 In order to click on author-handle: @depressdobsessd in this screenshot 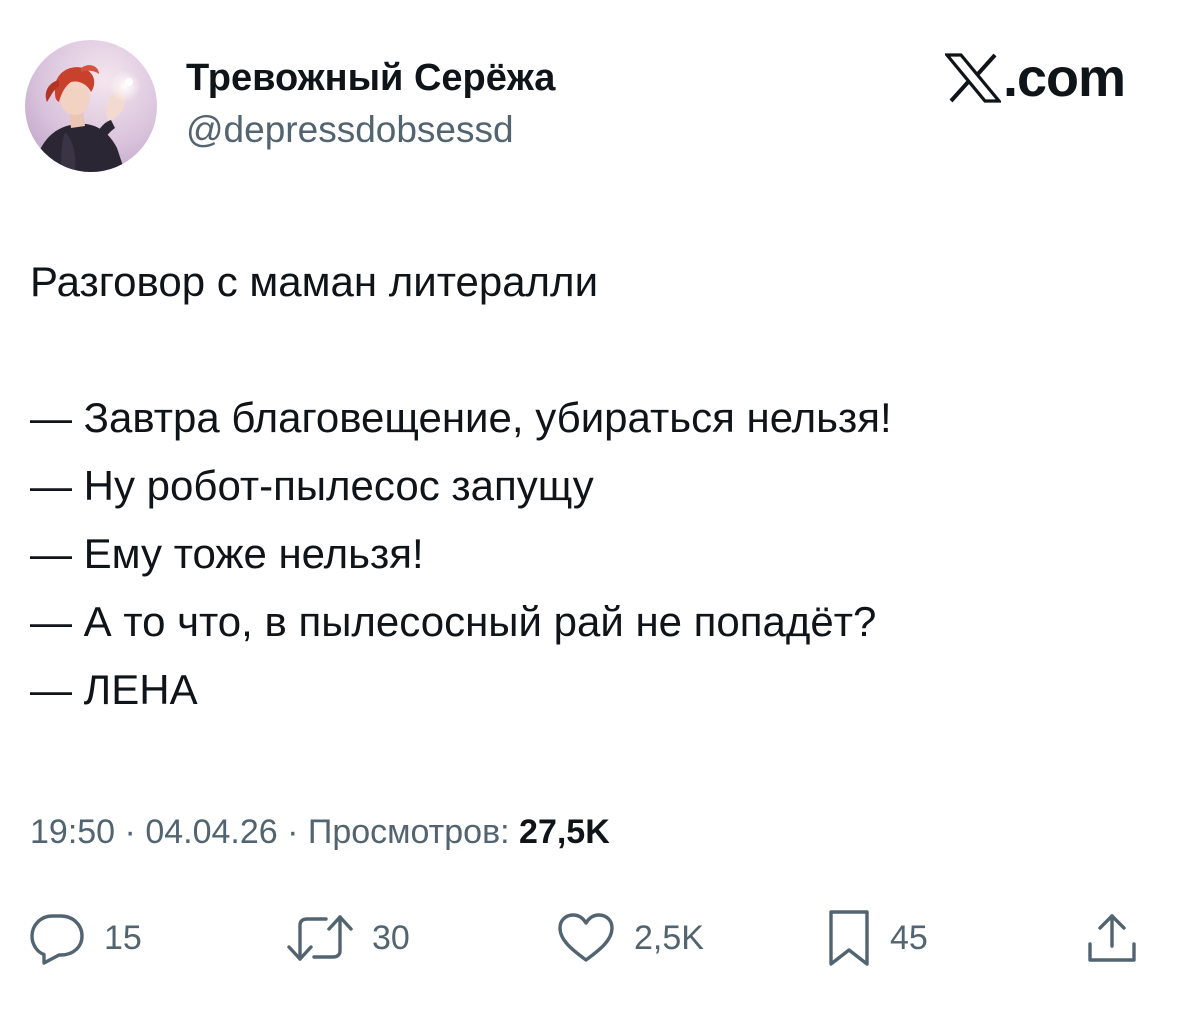, I will do `click(350, 130)`.